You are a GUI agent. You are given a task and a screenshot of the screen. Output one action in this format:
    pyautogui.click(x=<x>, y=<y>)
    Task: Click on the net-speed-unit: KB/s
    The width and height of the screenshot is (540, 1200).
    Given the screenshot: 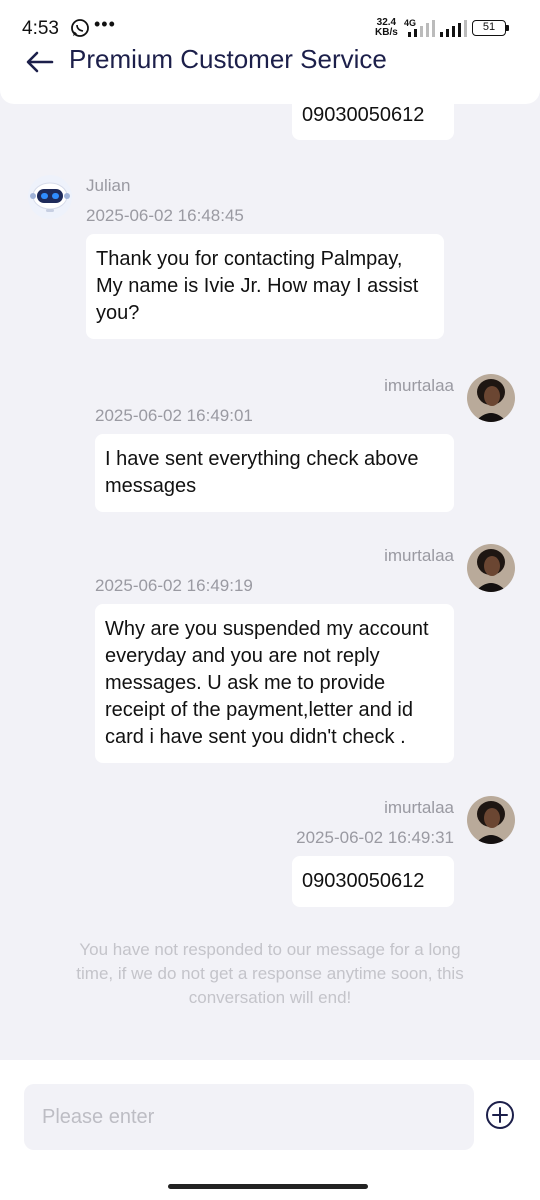 What is the action you would take?
    pyautogui.click(x=386, y=32)
    